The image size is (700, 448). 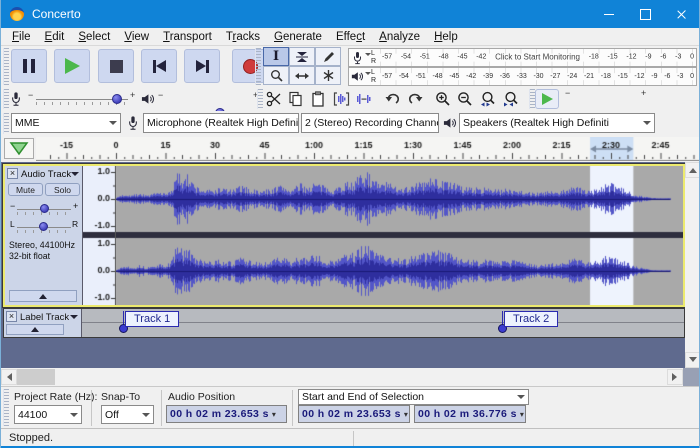 I want to click on menu-generate: Generate, so click(x=298, y=37).